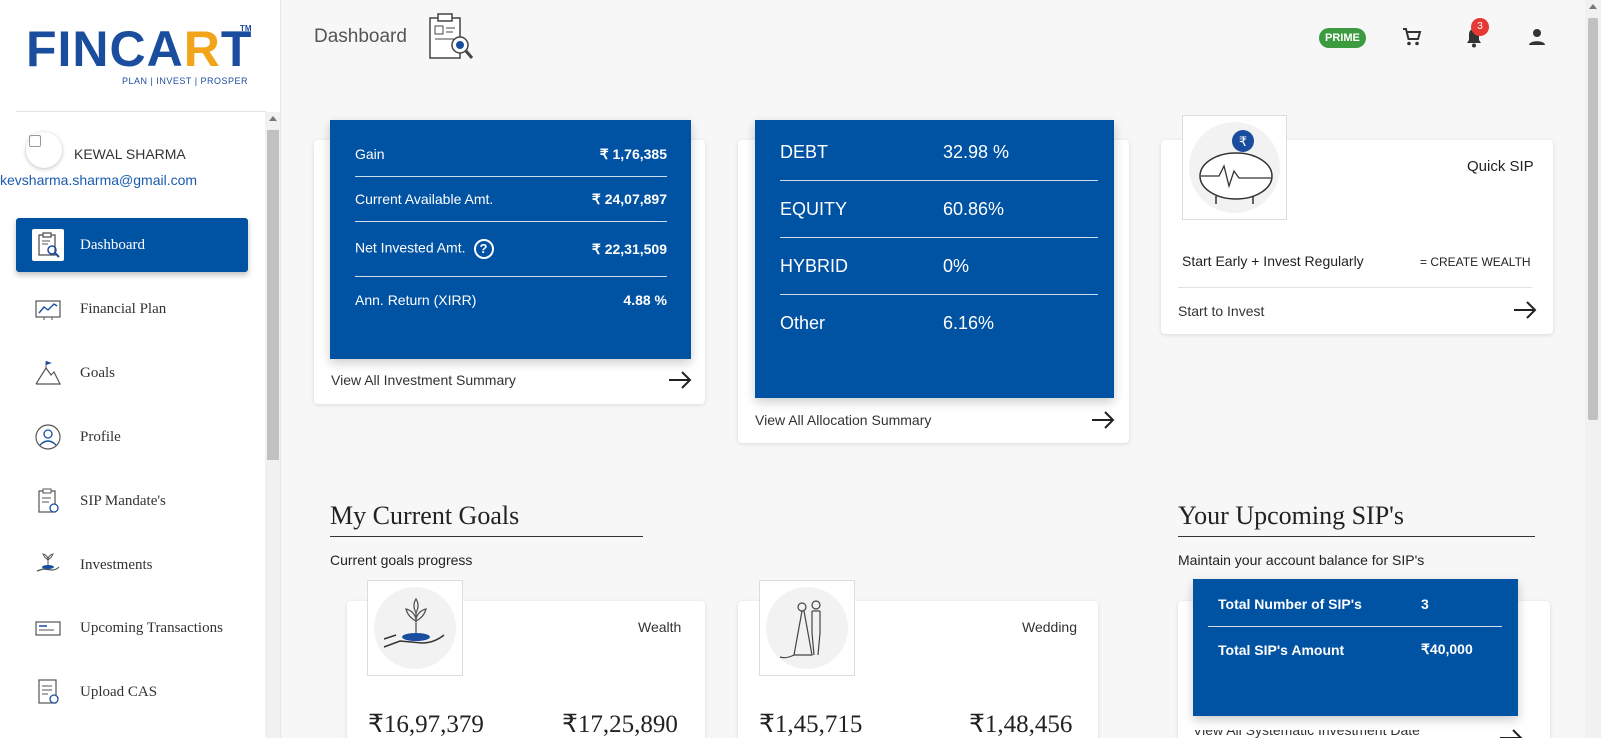  Describe the element at coordinates (1537, 37) in the screenshot. I see `account-icon` at that location.